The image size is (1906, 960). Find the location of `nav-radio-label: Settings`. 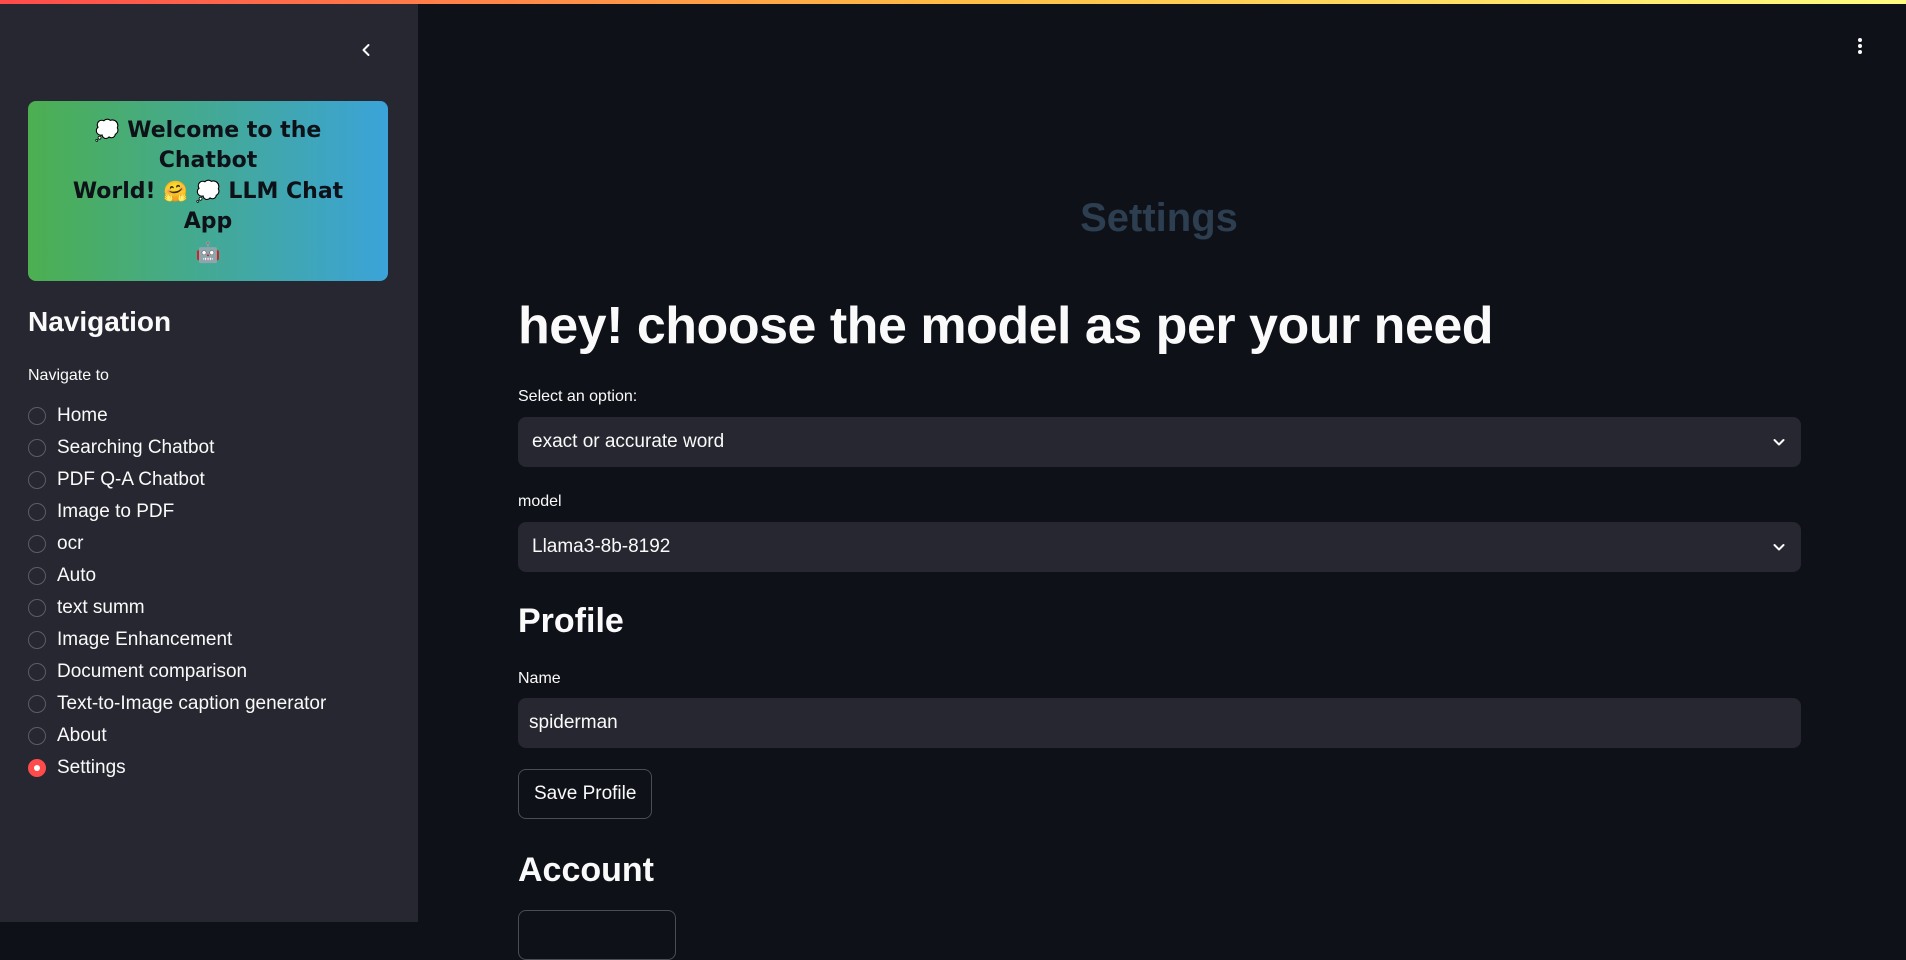

nav-radio-label: Settings is located at coordinates (91, 767).